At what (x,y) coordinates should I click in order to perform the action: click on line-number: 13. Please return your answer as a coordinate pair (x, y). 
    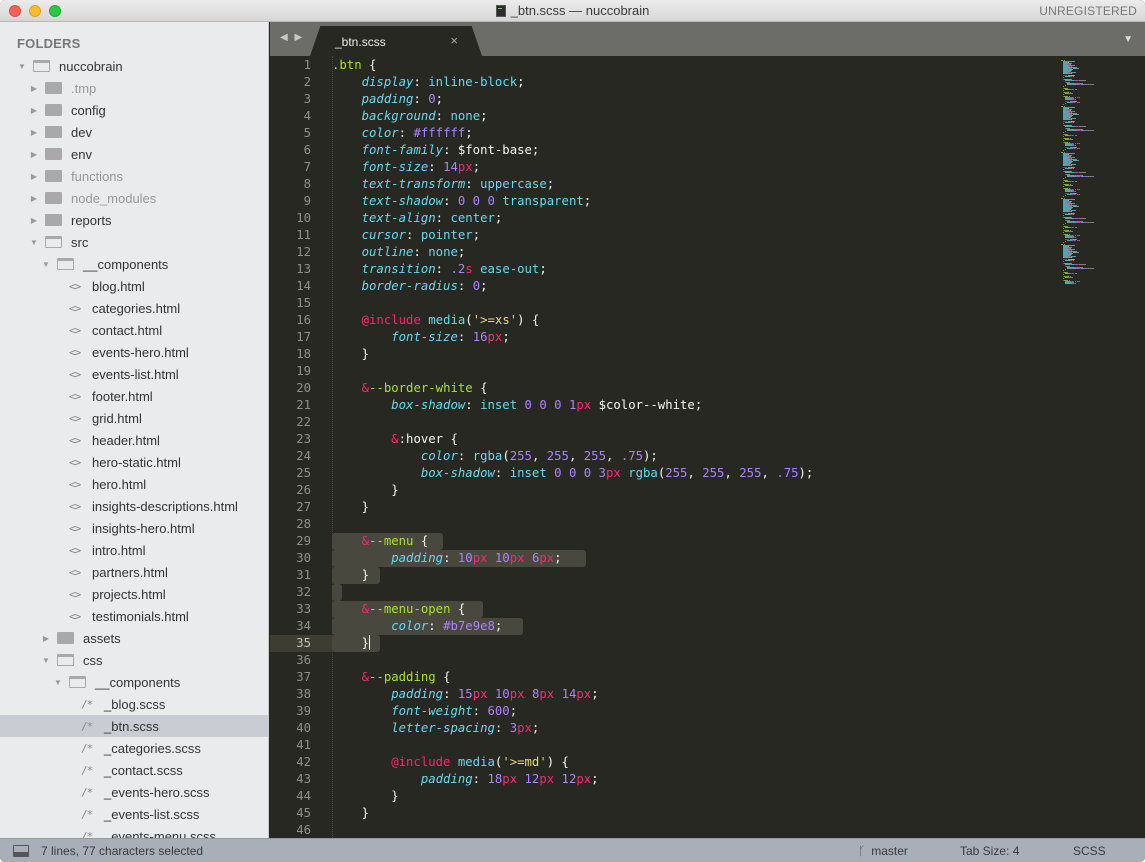
    Looking at the image, I should click on (303, 269).